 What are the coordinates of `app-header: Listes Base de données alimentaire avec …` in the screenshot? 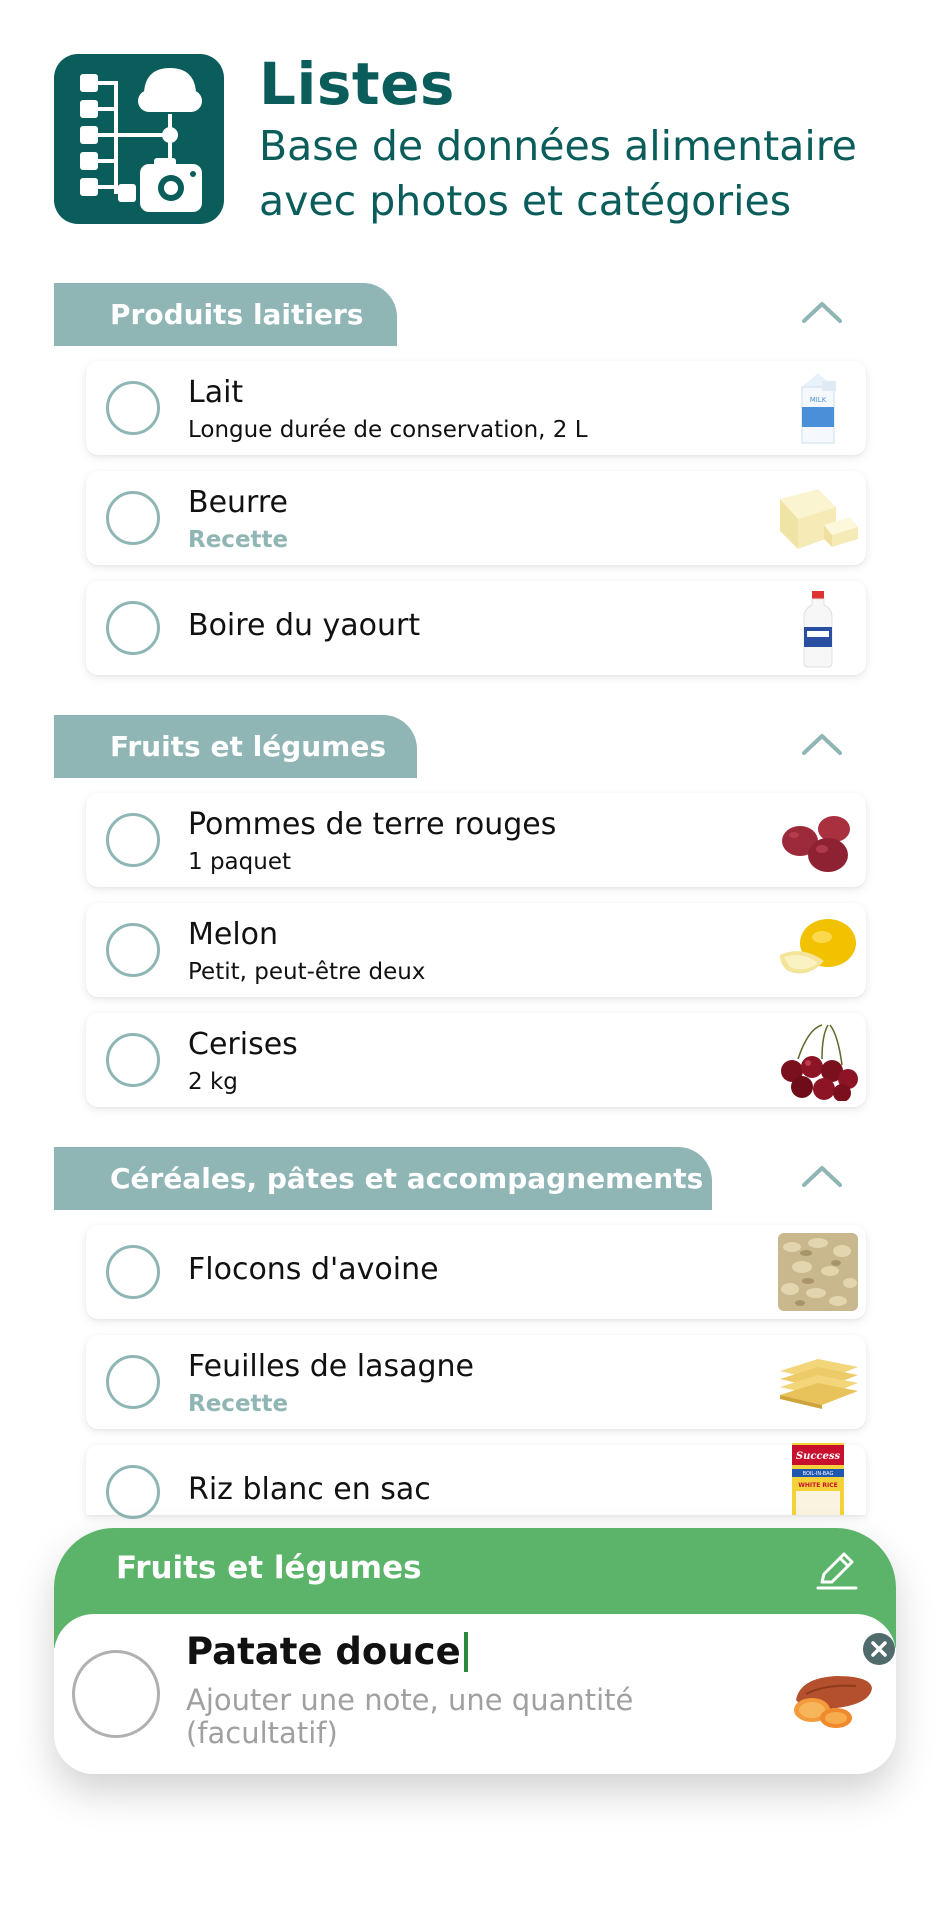 It's located at (484, 139).